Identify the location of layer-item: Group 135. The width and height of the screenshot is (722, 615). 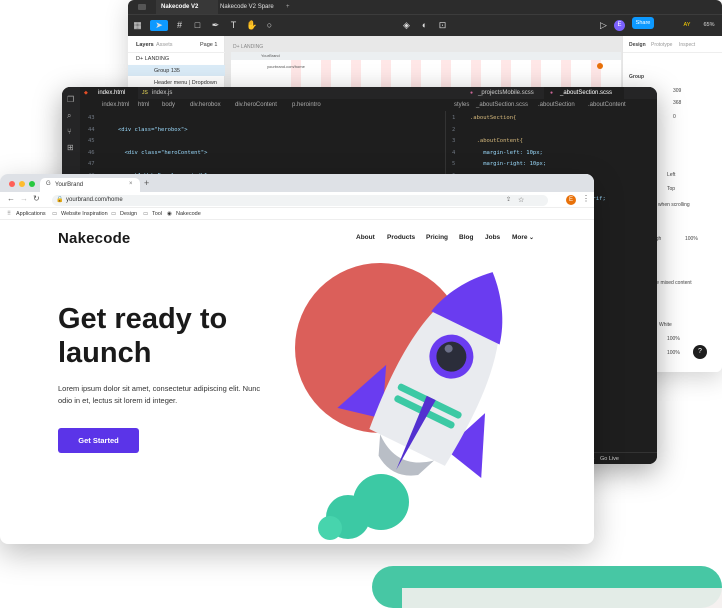
(167, 71).